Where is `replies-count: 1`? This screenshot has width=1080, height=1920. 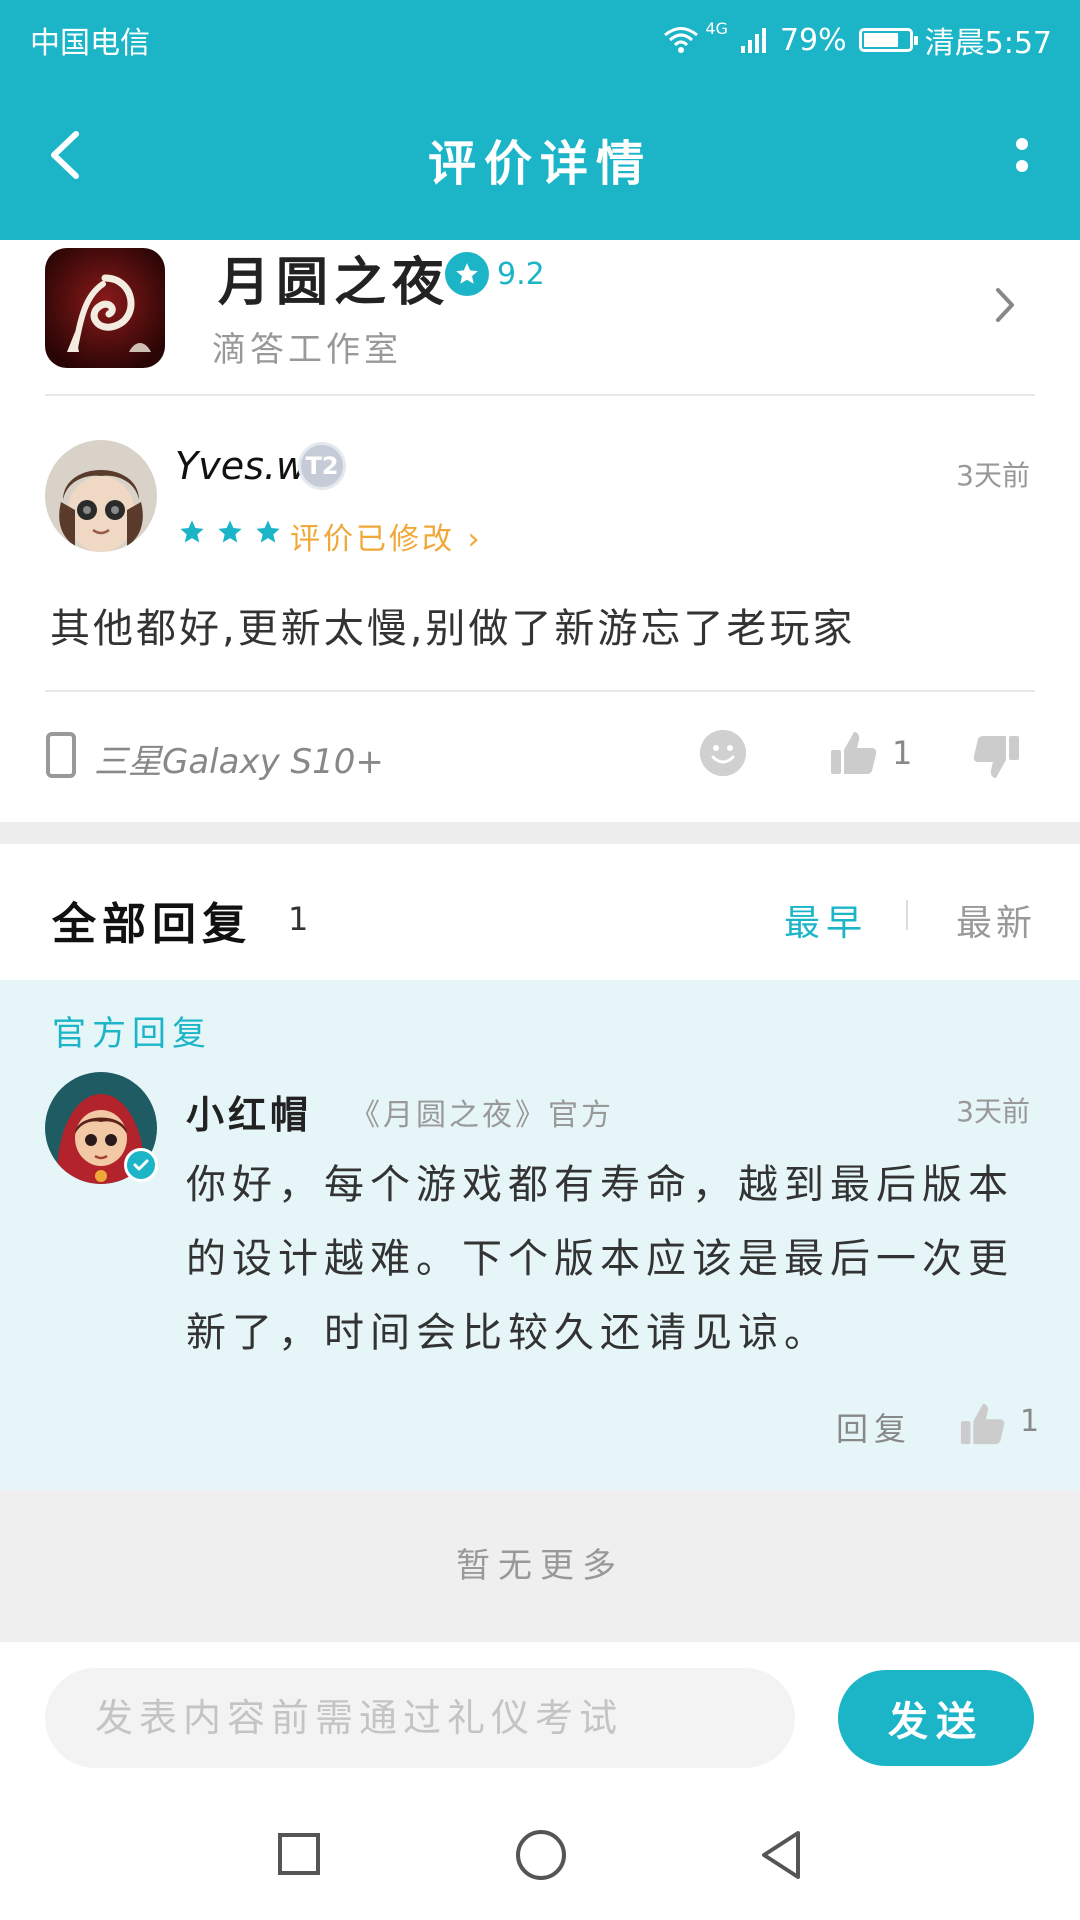 replies-count: 1 is located at coordinates (298, 919).